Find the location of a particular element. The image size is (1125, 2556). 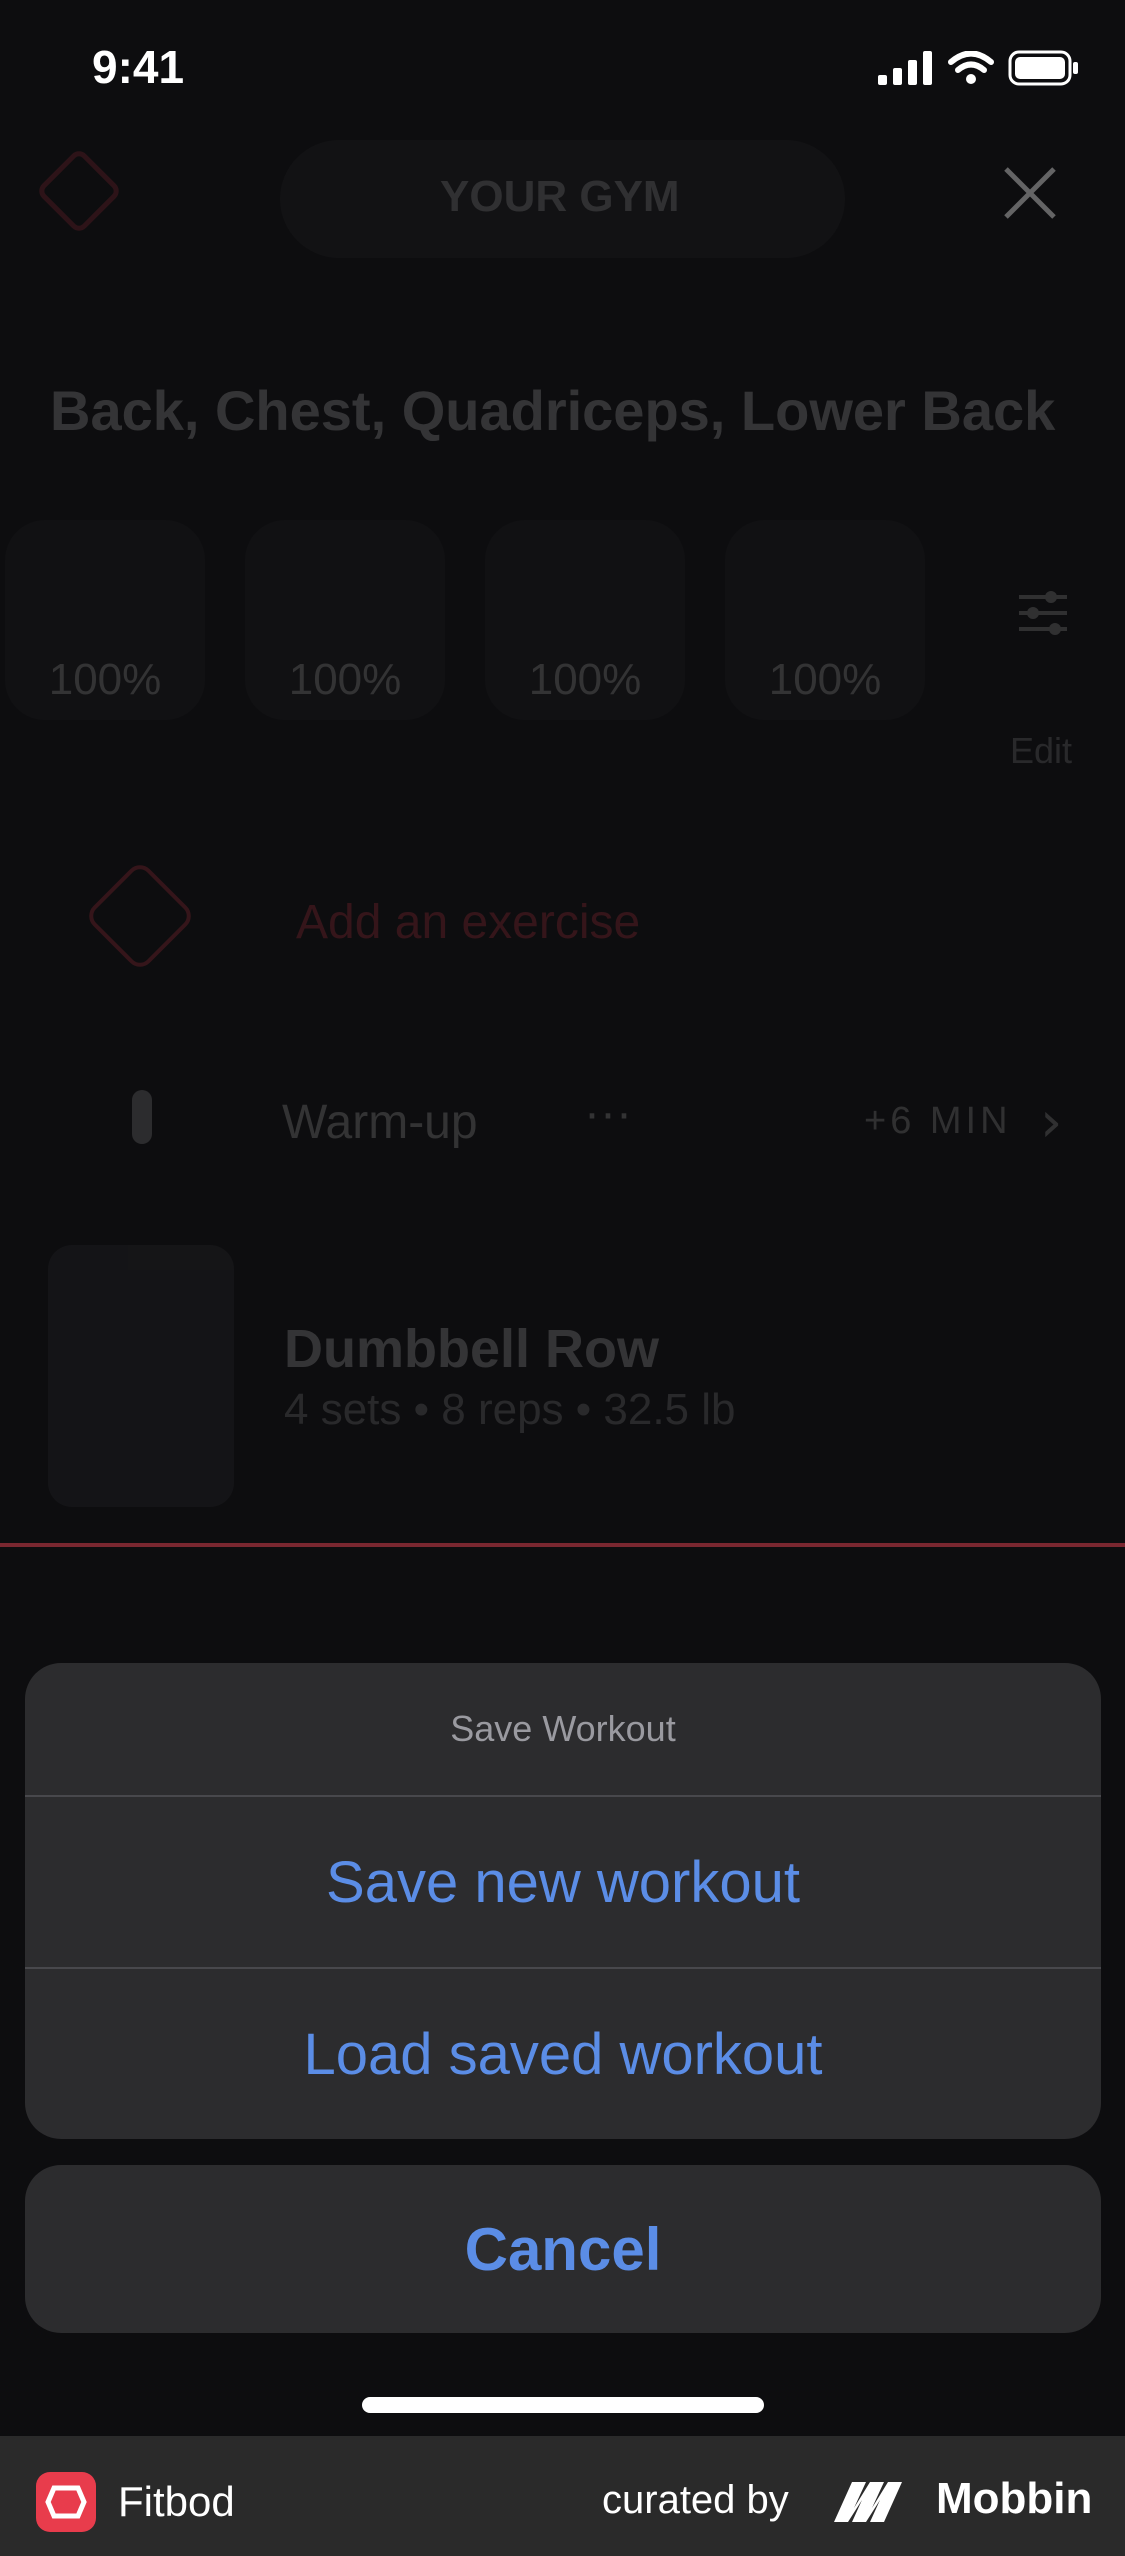

edit-muscles-label: Edit is located at coordinates (1041, 750).